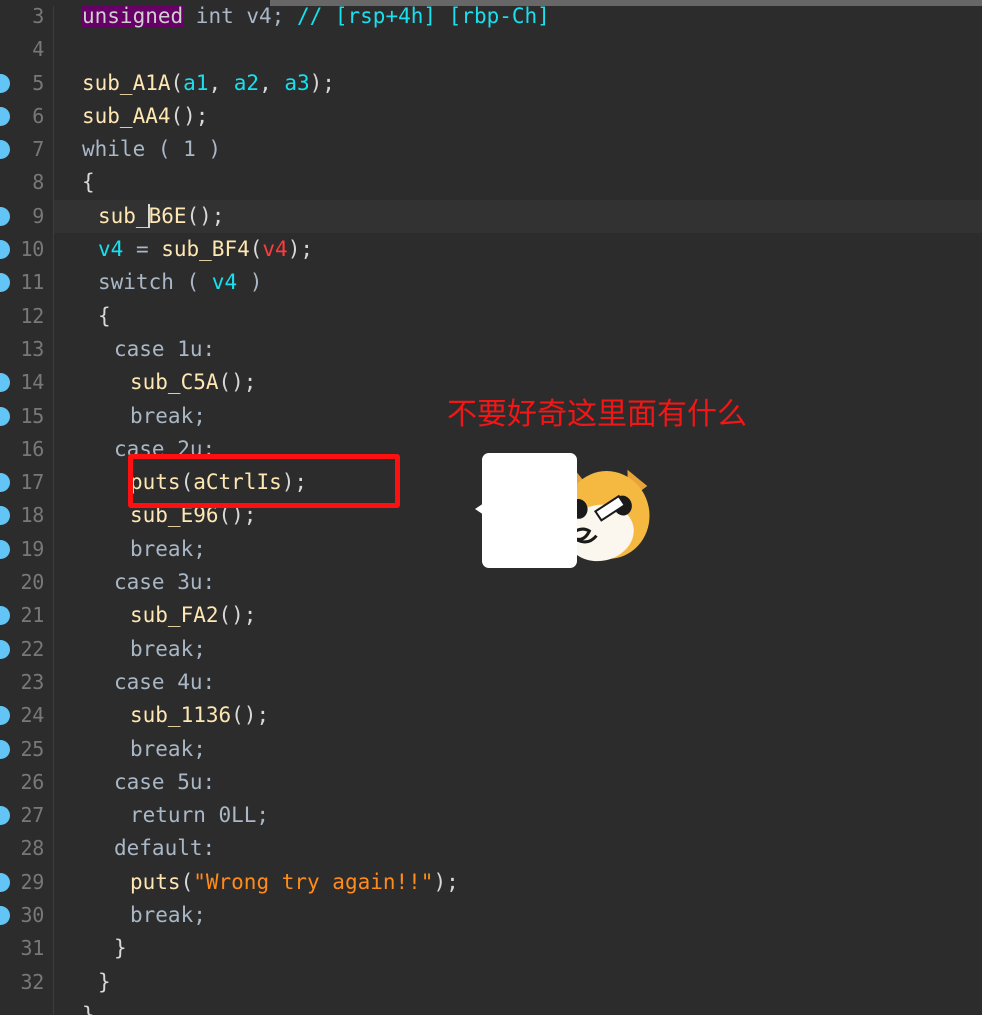  Describe the element at coordinates (518, 815) in the screenshot. I see `code-line: return 0LL;` at that location.